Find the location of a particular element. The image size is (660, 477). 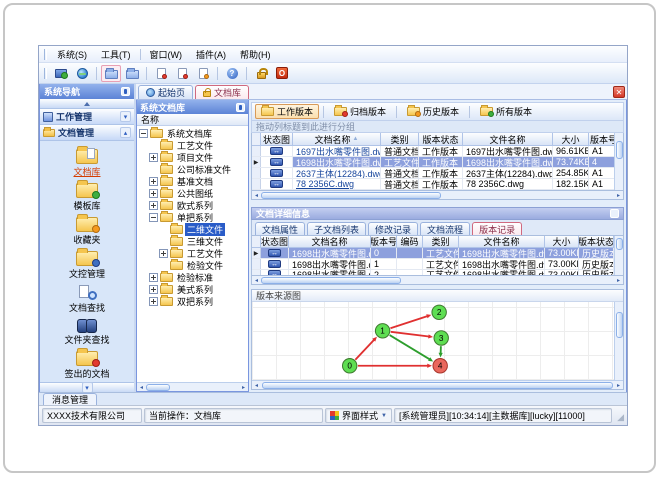

sidebar-collapse-strip is located at coordinates (87, 104).